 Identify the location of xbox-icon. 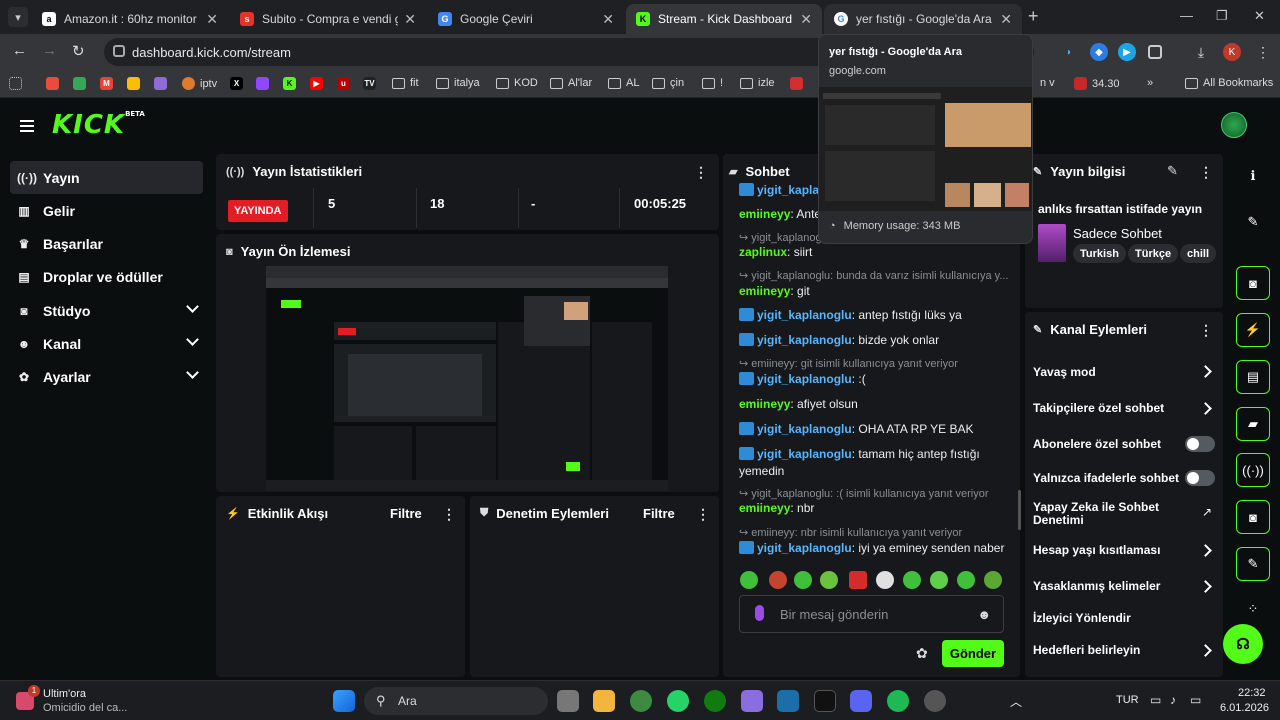
(715, 701).